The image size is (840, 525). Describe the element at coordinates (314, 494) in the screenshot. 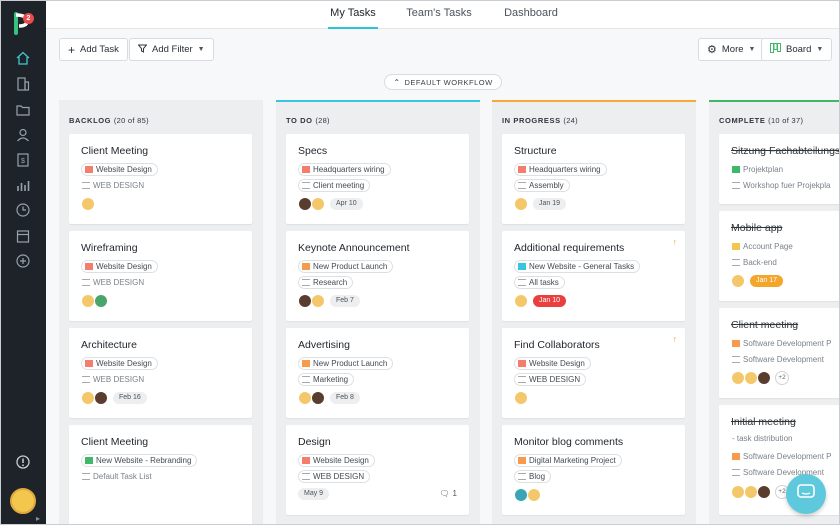

I see `due-date-badge: May 9` at that location.